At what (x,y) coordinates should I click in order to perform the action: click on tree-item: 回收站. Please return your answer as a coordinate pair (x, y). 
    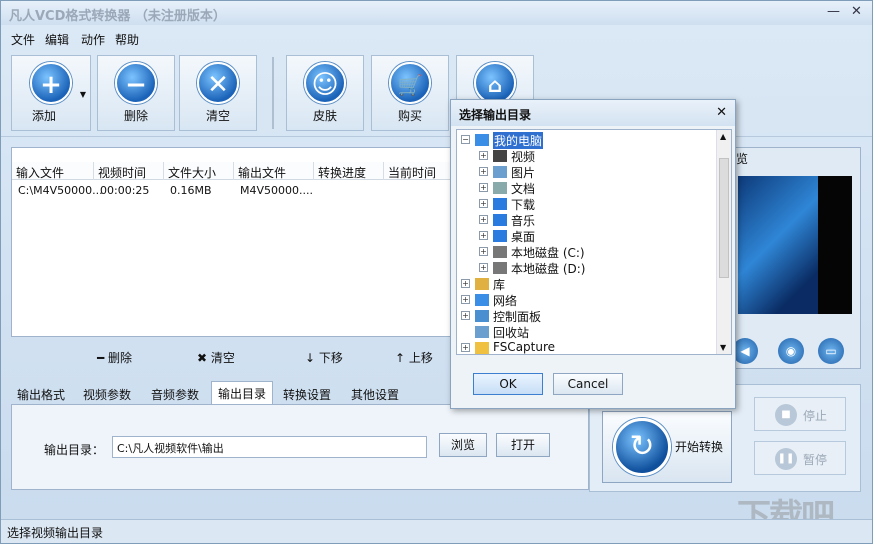
    Looking at the image, I should click on (586, 332).